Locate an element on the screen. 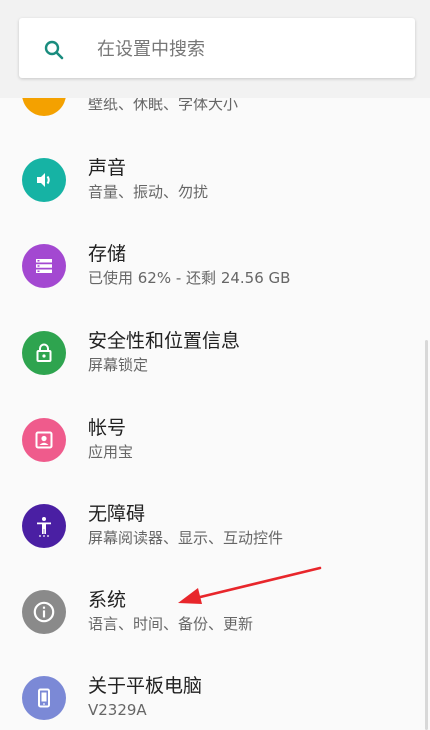 Image resolution: width=430 pixels, height=730 pixels. settings-item-about-title: 关于平板电脑 is located at coordinates (145, 686).